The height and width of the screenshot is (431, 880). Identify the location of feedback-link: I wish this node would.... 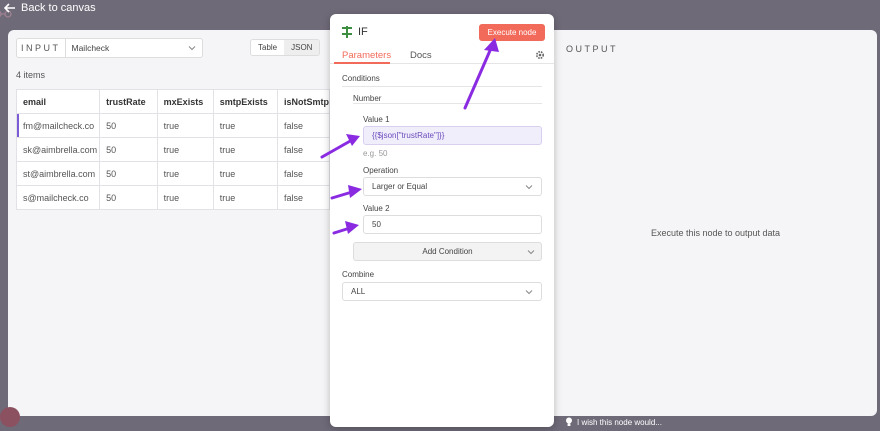
(613, 422).